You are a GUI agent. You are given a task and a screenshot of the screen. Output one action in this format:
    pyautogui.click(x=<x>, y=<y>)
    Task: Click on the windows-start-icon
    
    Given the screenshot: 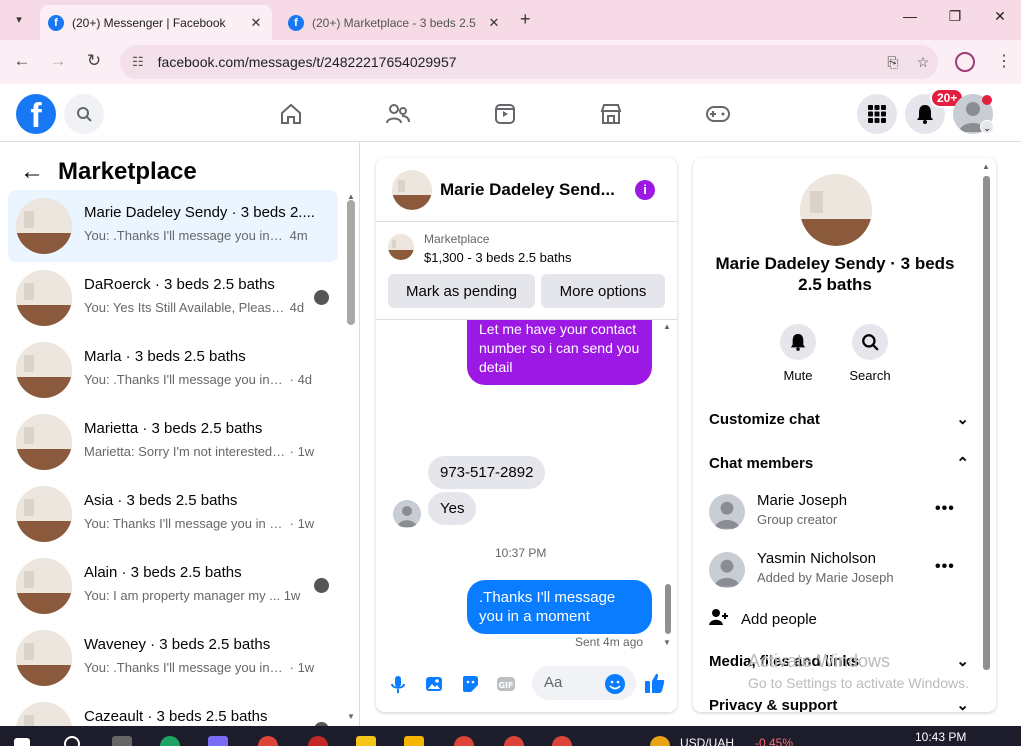 What is the action you would take?
    pyautogui.click(x=22, y=742)
    